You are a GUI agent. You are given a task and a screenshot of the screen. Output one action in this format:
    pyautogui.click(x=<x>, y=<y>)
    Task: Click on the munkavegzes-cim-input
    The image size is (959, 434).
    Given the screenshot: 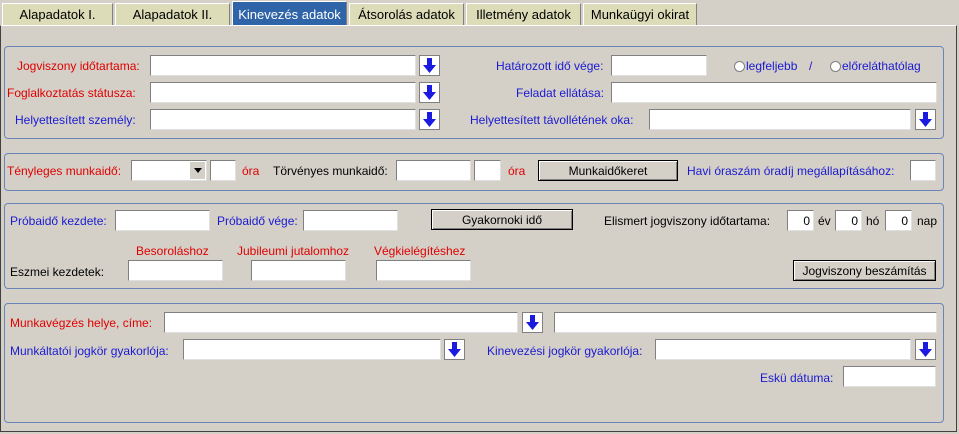 What is the action you would take?
    pyautogui.click(x=745, y=322)
    